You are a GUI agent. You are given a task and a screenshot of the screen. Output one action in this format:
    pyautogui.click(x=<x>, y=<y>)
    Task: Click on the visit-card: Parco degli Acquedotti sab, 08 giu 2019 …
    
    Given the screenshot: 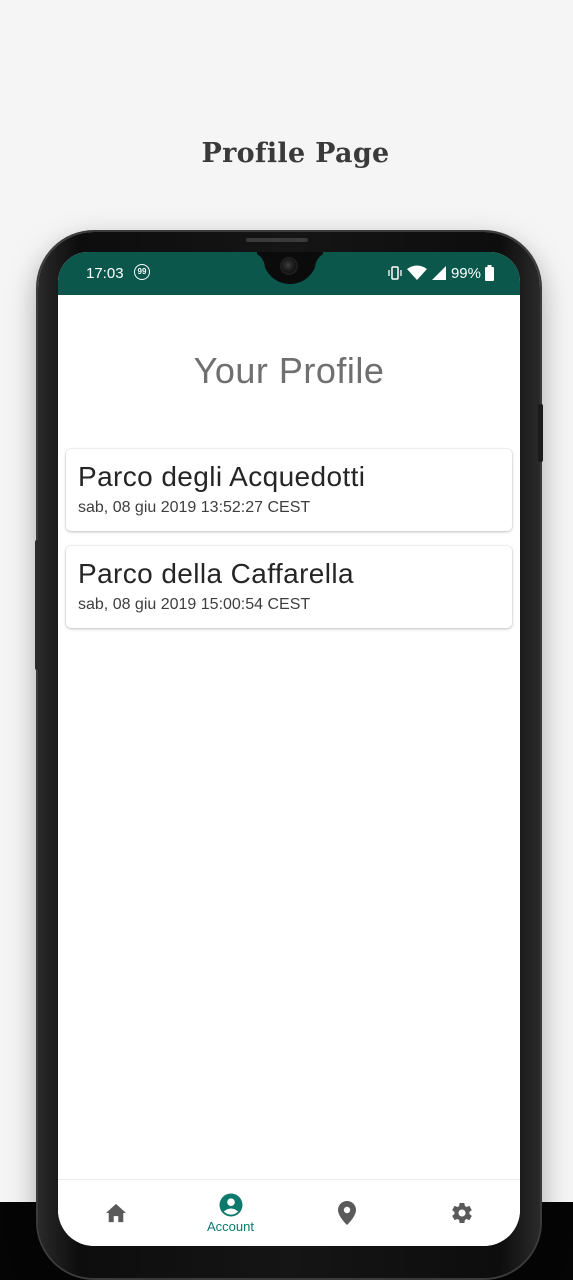 What is the action you would take?
    pyautogui.click(x=289, y=490)
    